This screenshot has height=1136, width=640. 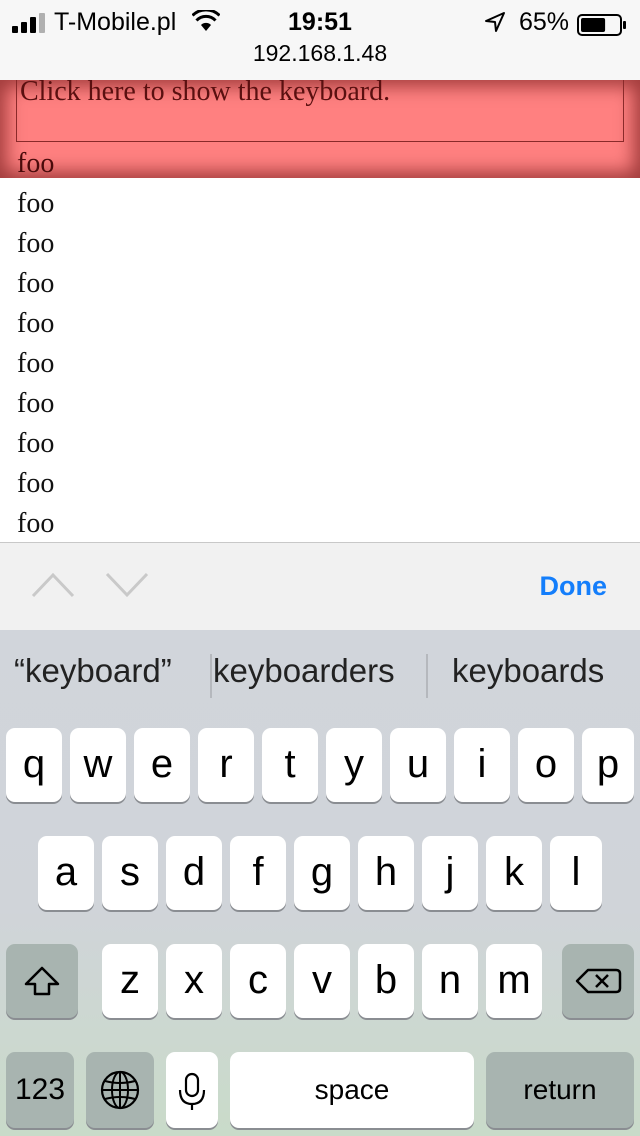 What do you see at coordinates (93, 671) in the screenshot?
I see `suggestion-quoted: “keyboard”` at bounding box center [93, 671].